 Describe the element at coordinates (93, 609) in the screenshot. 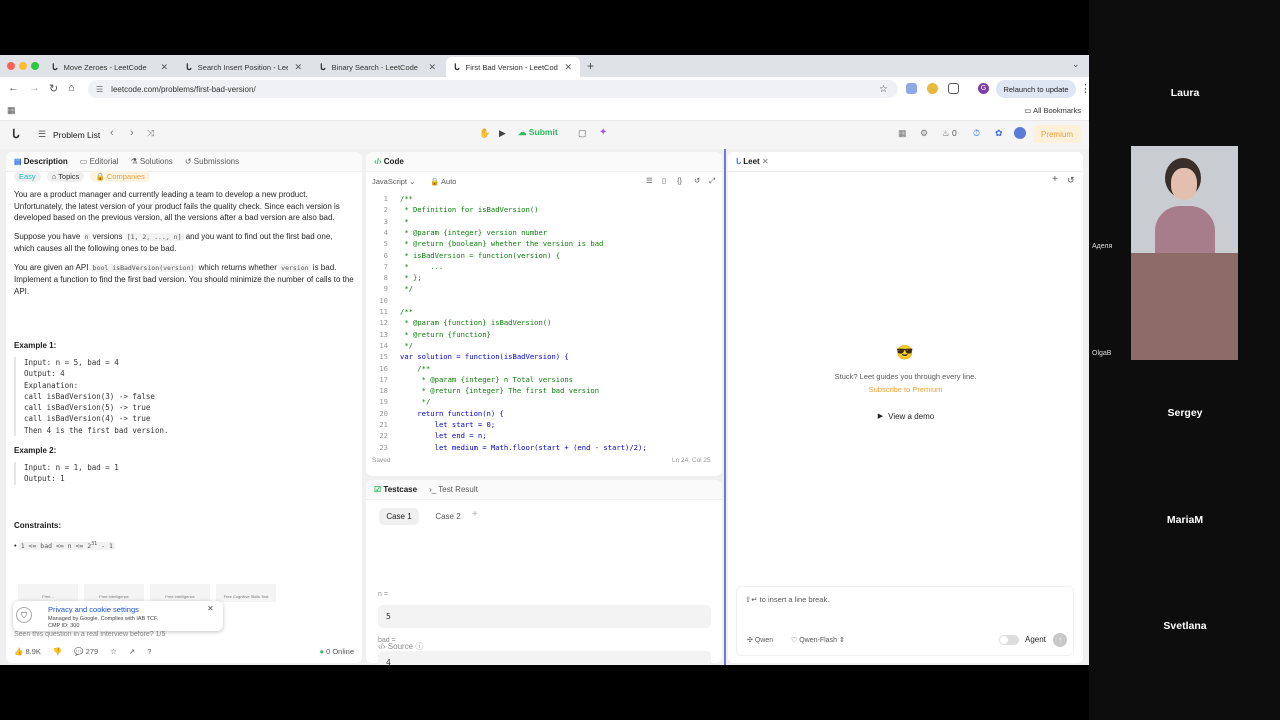

I see `cookie-title: Privacy and cookie settings` at that location.